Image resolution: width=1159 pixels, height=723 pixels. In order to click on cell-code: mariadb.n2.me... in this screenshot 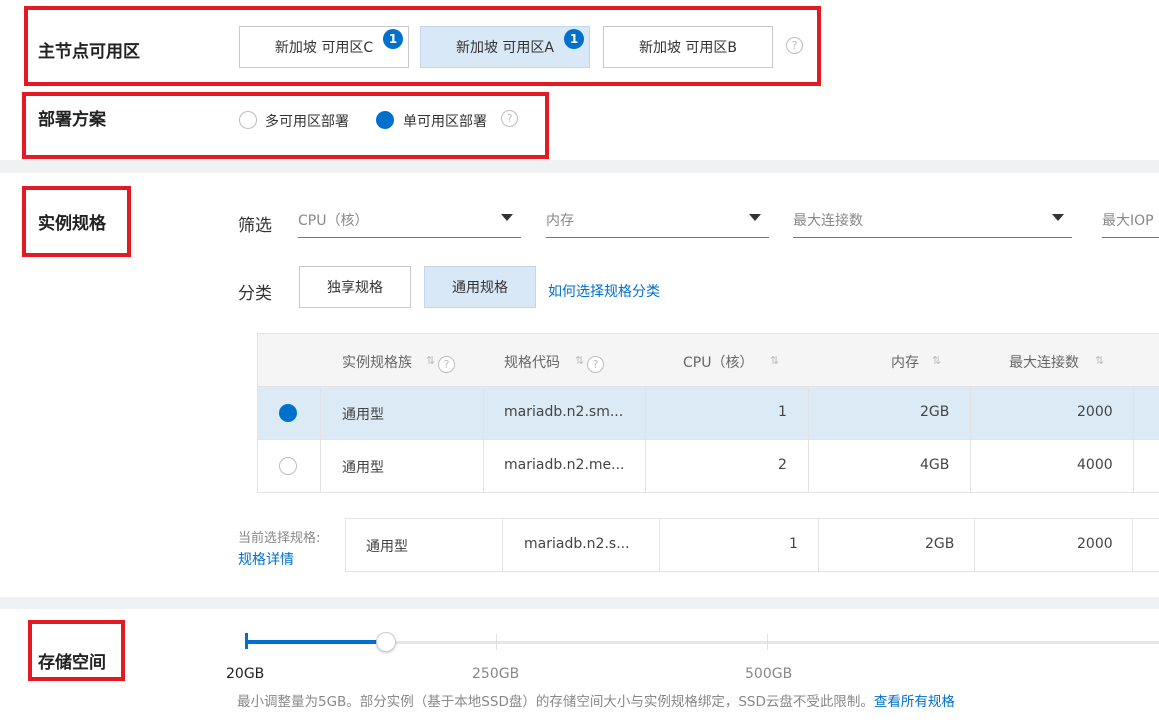, I will do `click(564, 465)`.